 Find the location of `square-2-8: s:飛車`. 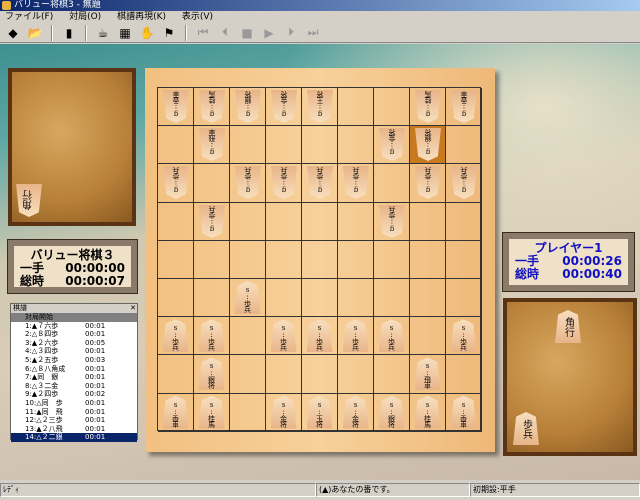

square-2-8: s:飛車 is located at coordinates (428, 374).